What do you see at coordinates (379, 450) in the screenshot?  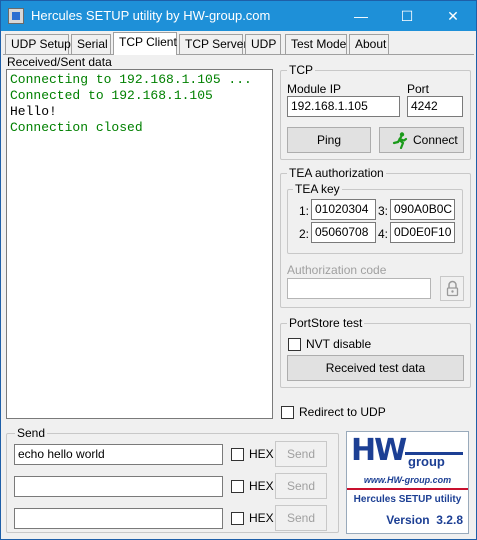 I see `brand-hw: HW` at bounding box center [379, 450].